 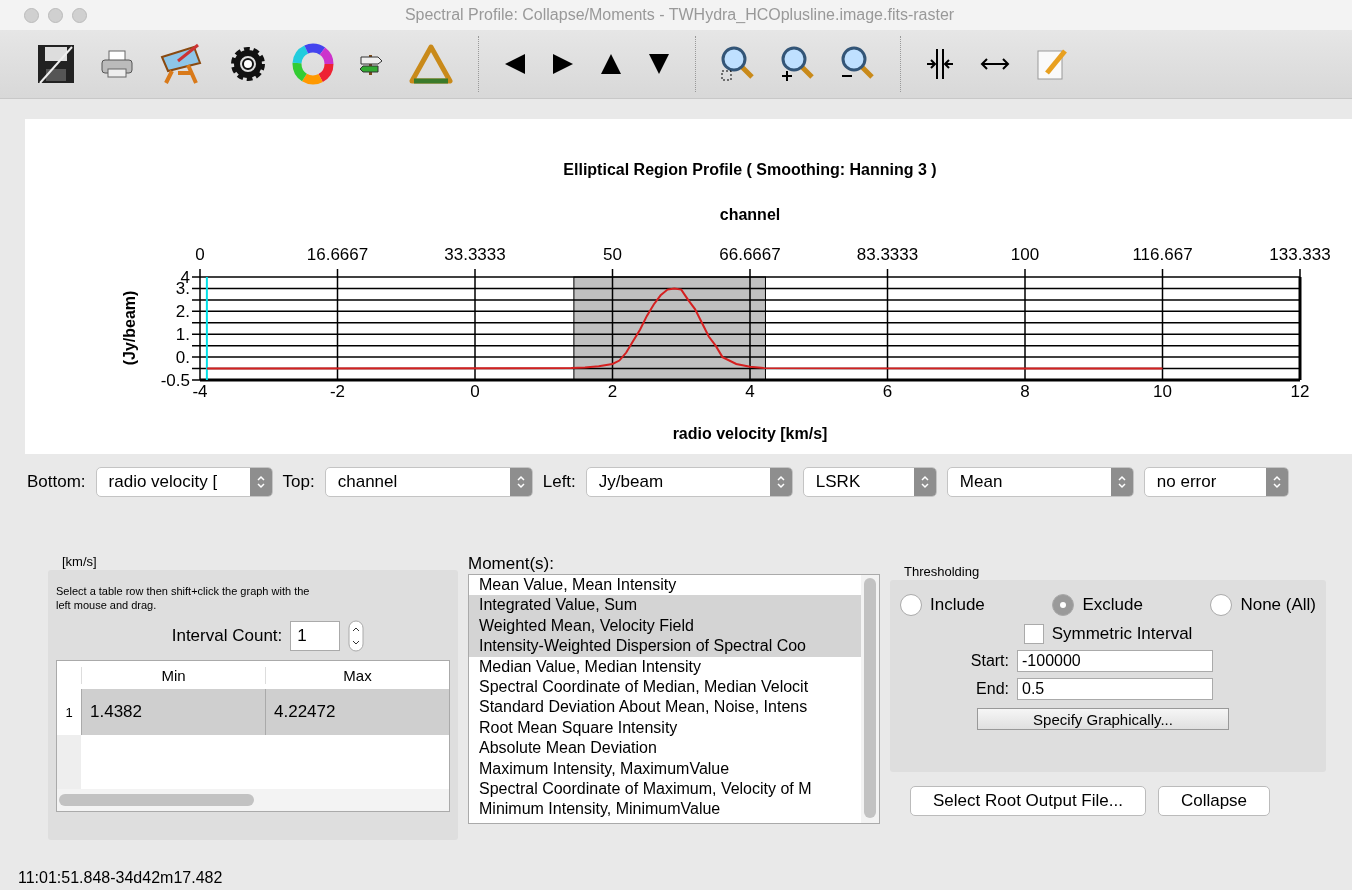 What do you see at coordinates (298, 482) in the screenshot?
I see `field-label: Top:` at bounding box center [298, 482].